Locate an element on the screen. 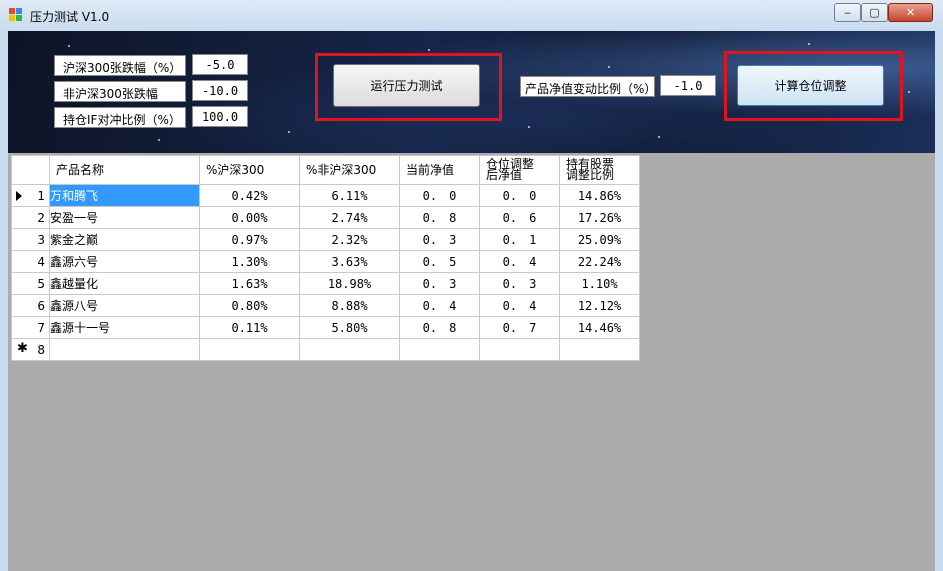  row-header: 6 is located at coordinates (30, 305).